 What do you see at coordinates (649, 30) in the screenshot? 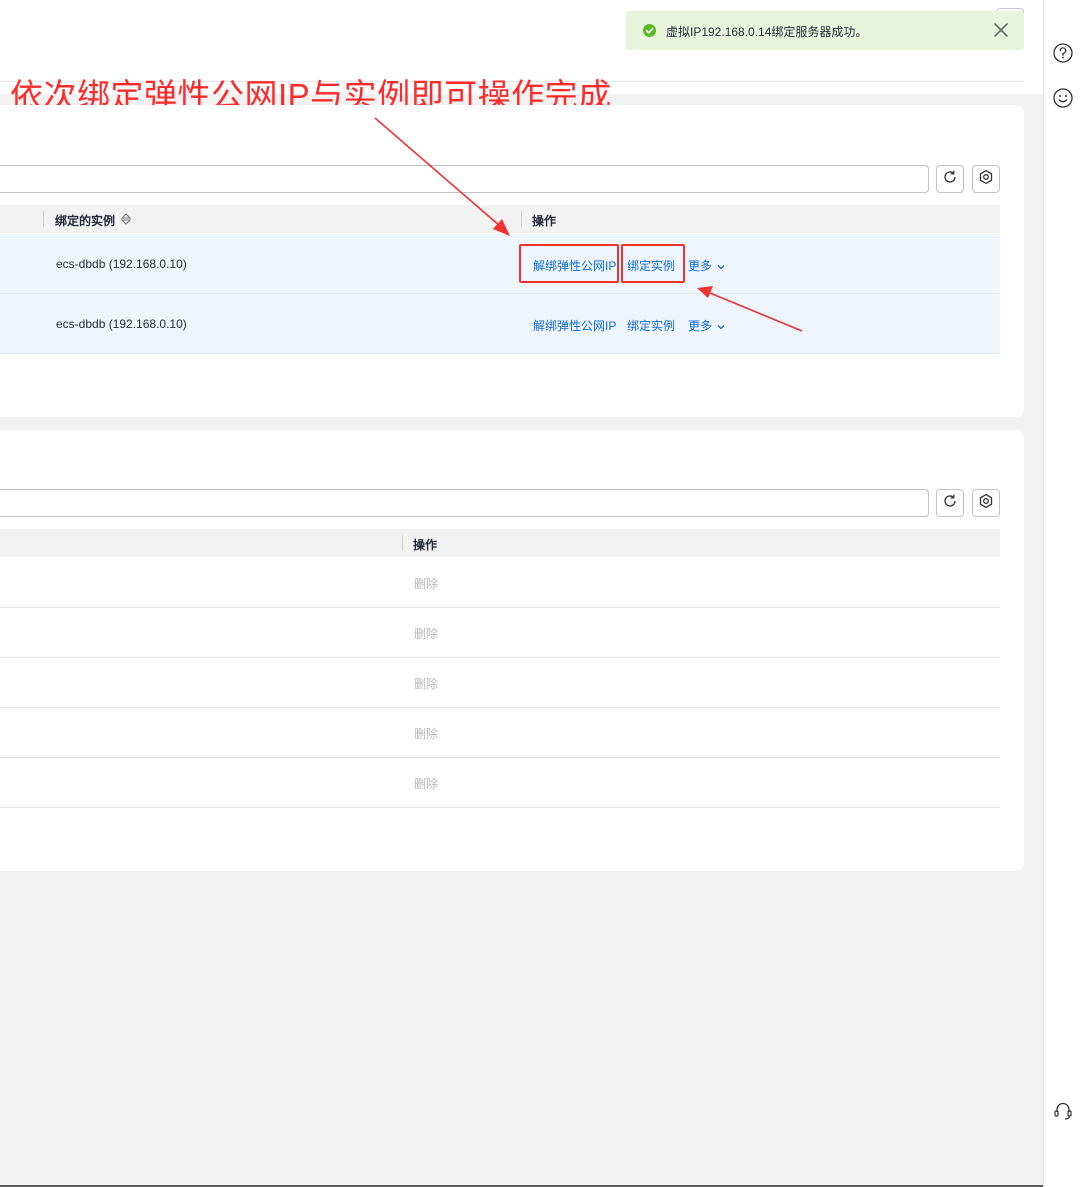
I see `success-icon` at bounding box center [649, 30].